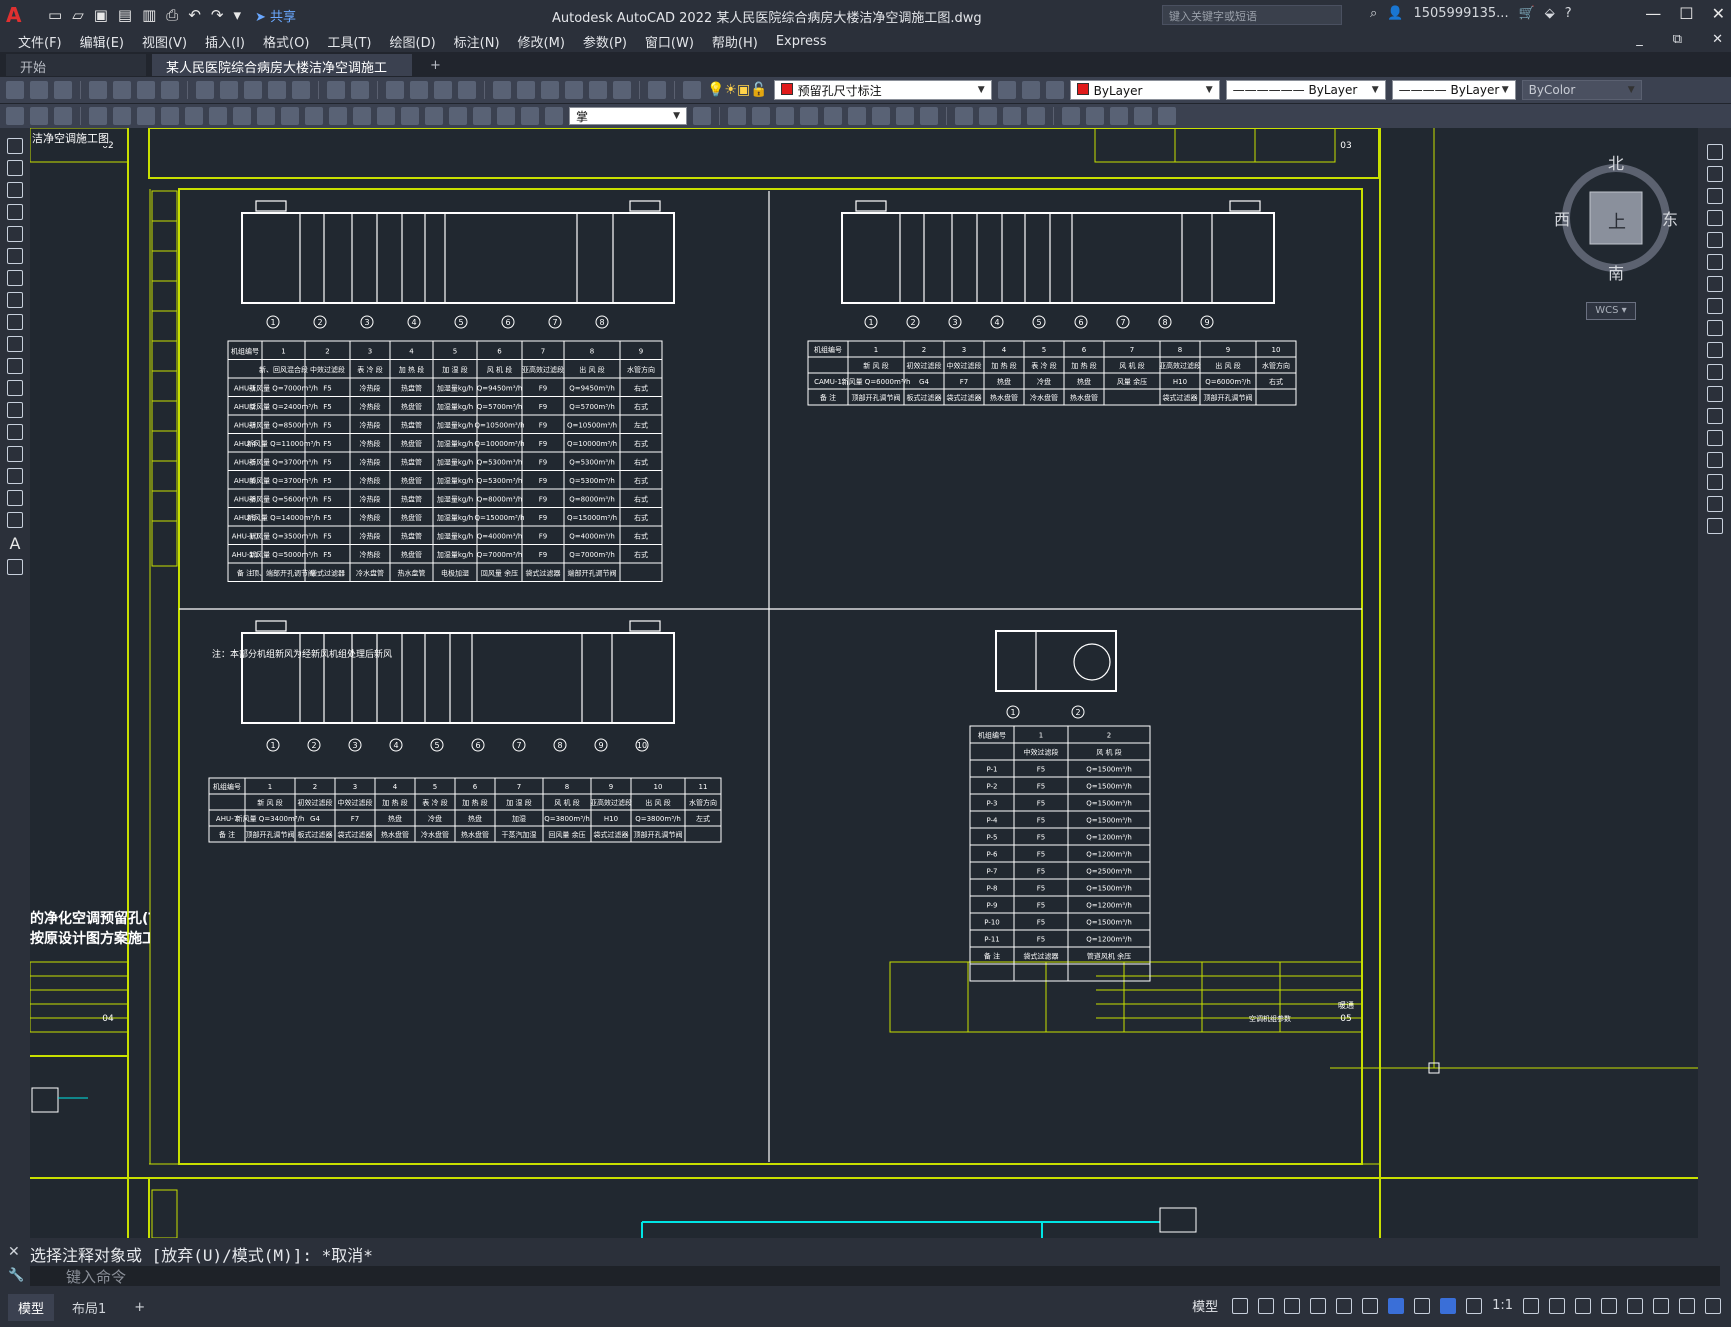 The width and height of the screenshot is (1731, 1327). I want to click on tab-layout1: 布局1, so click(89, 1307).